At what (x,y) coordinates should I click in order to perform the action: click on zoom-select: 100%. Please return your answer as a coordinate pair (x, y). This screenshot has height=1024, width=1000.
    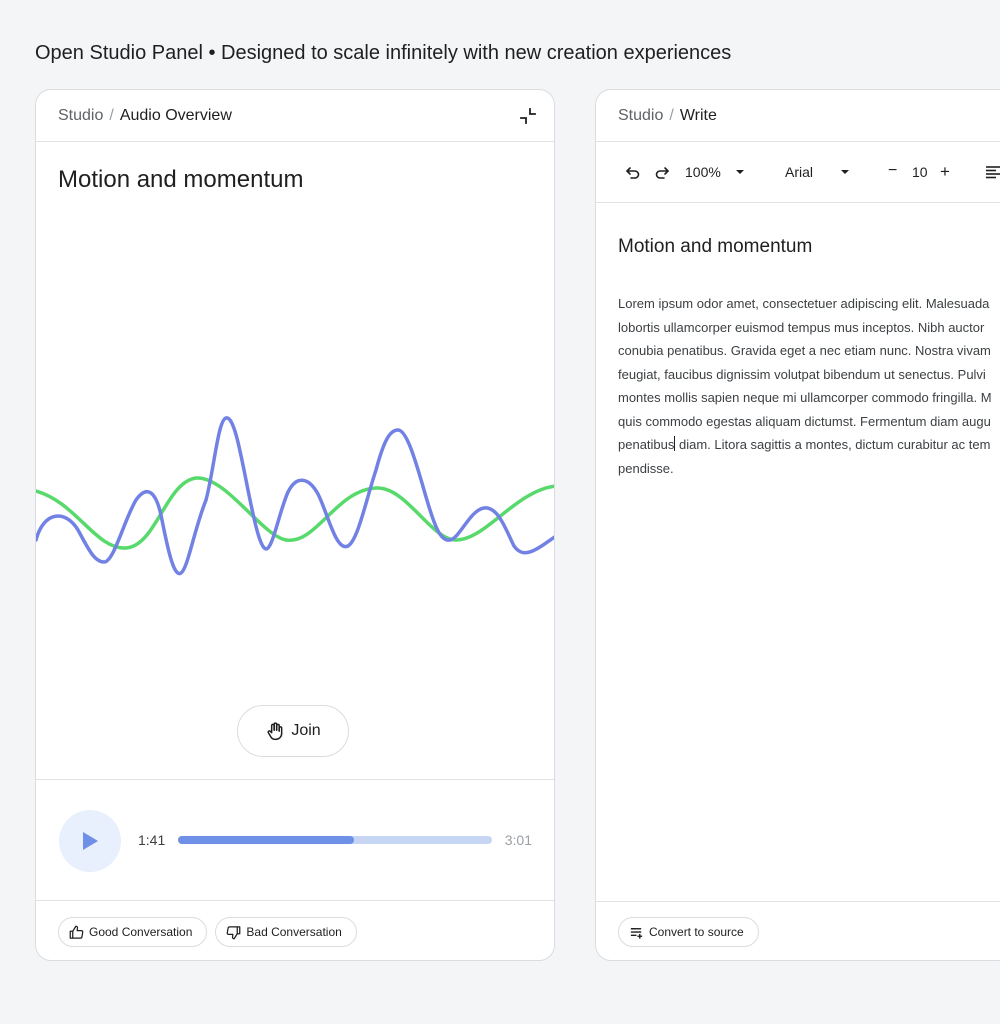
    Looking at the image, I should click on (715, 172).